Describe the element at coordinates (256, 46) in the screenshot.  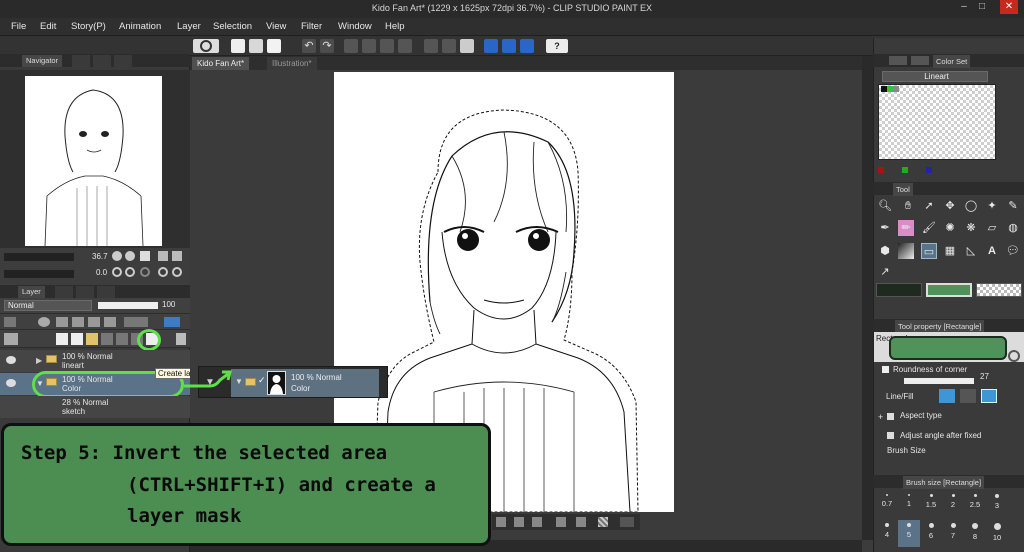
I see `open-file-icon` at that location.